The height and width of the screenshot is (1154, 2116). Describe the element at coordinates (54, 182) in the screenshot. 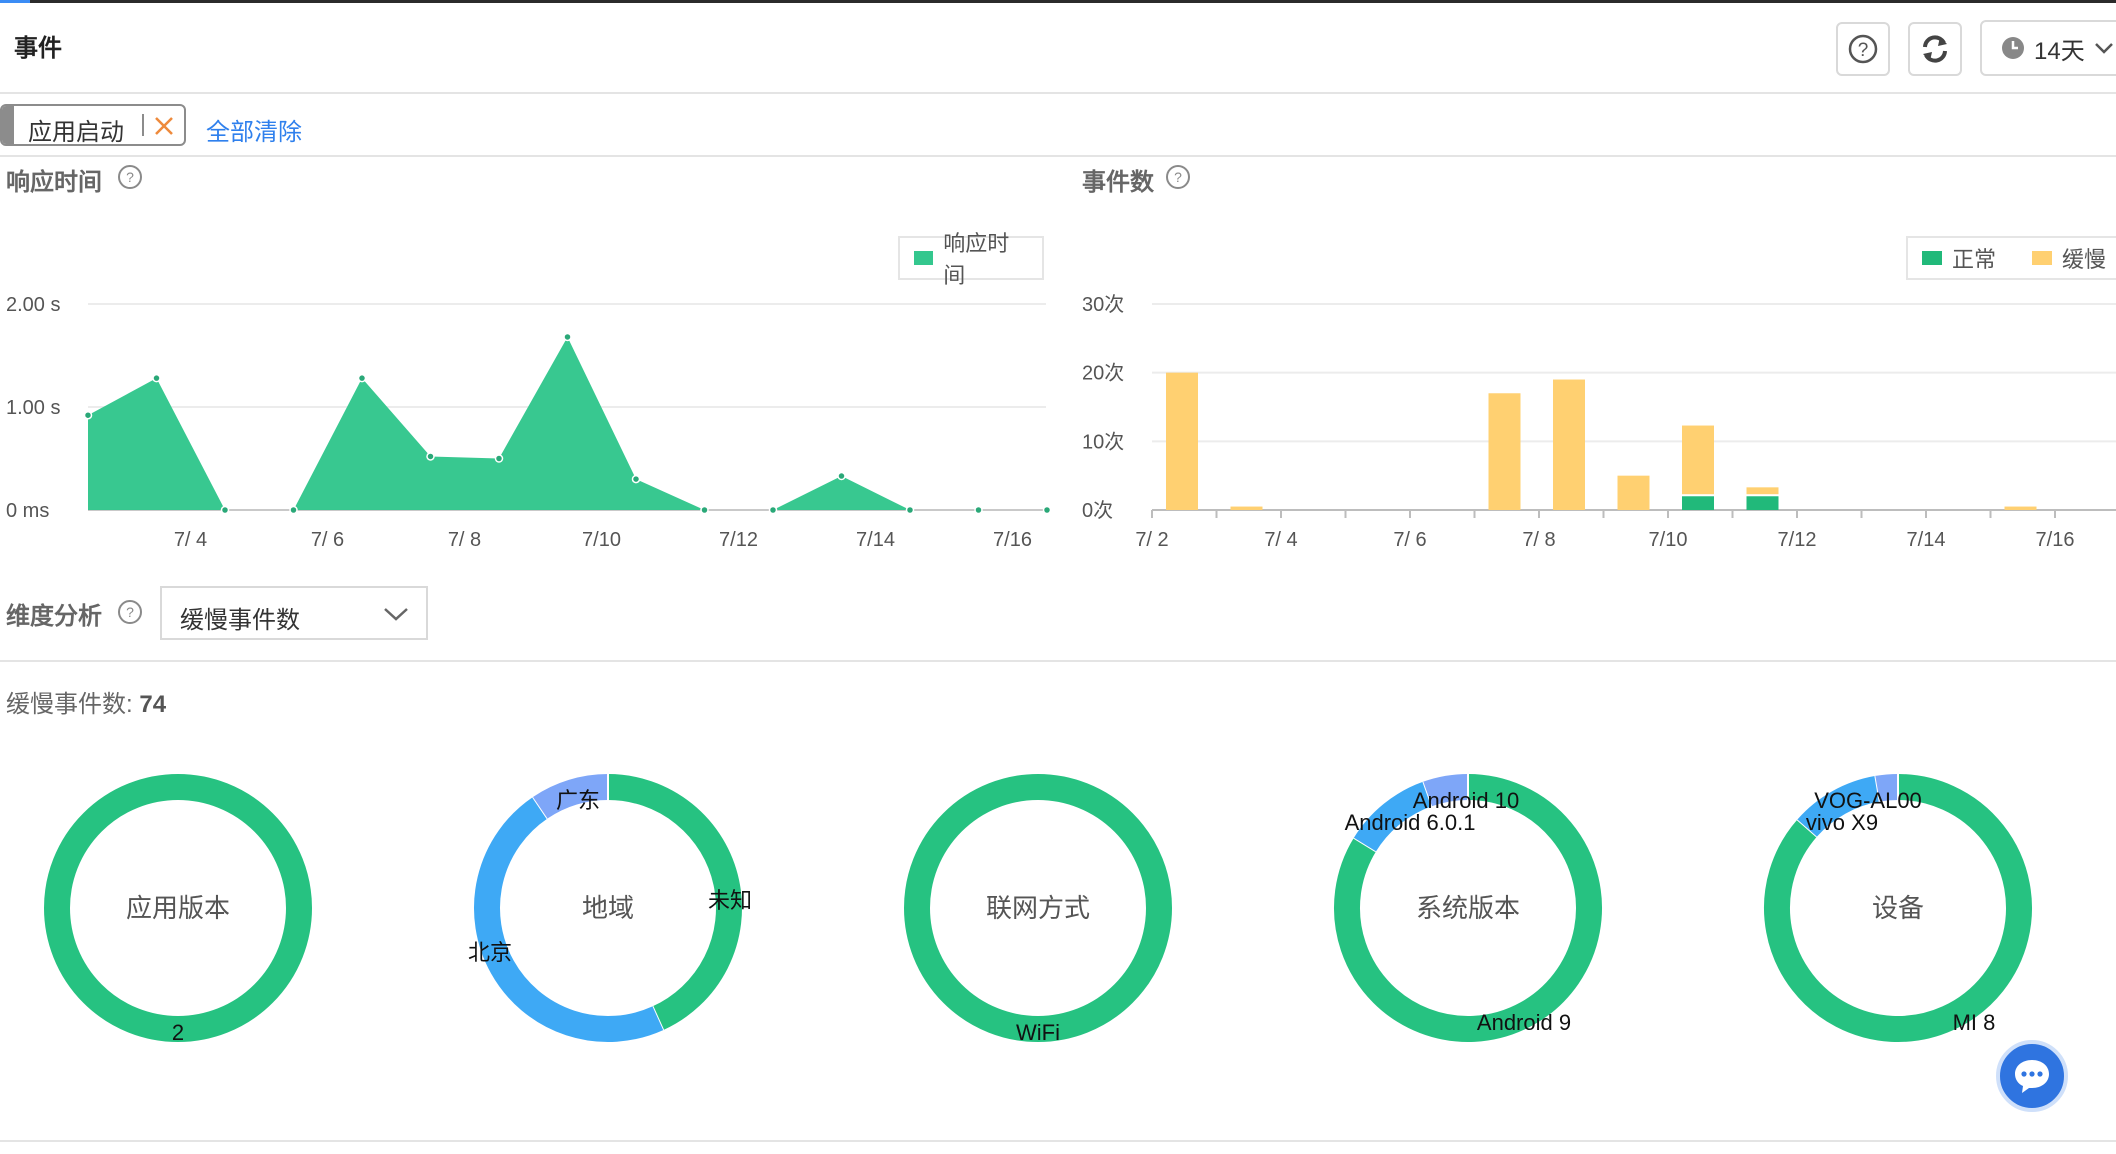

I see `response-time-title: 响应时间` at that location.